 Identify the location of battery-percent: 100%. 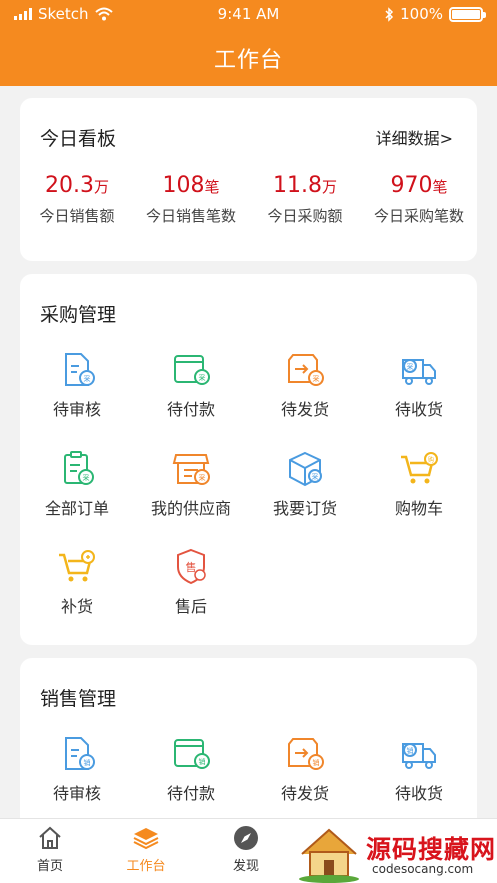
(421, 14).